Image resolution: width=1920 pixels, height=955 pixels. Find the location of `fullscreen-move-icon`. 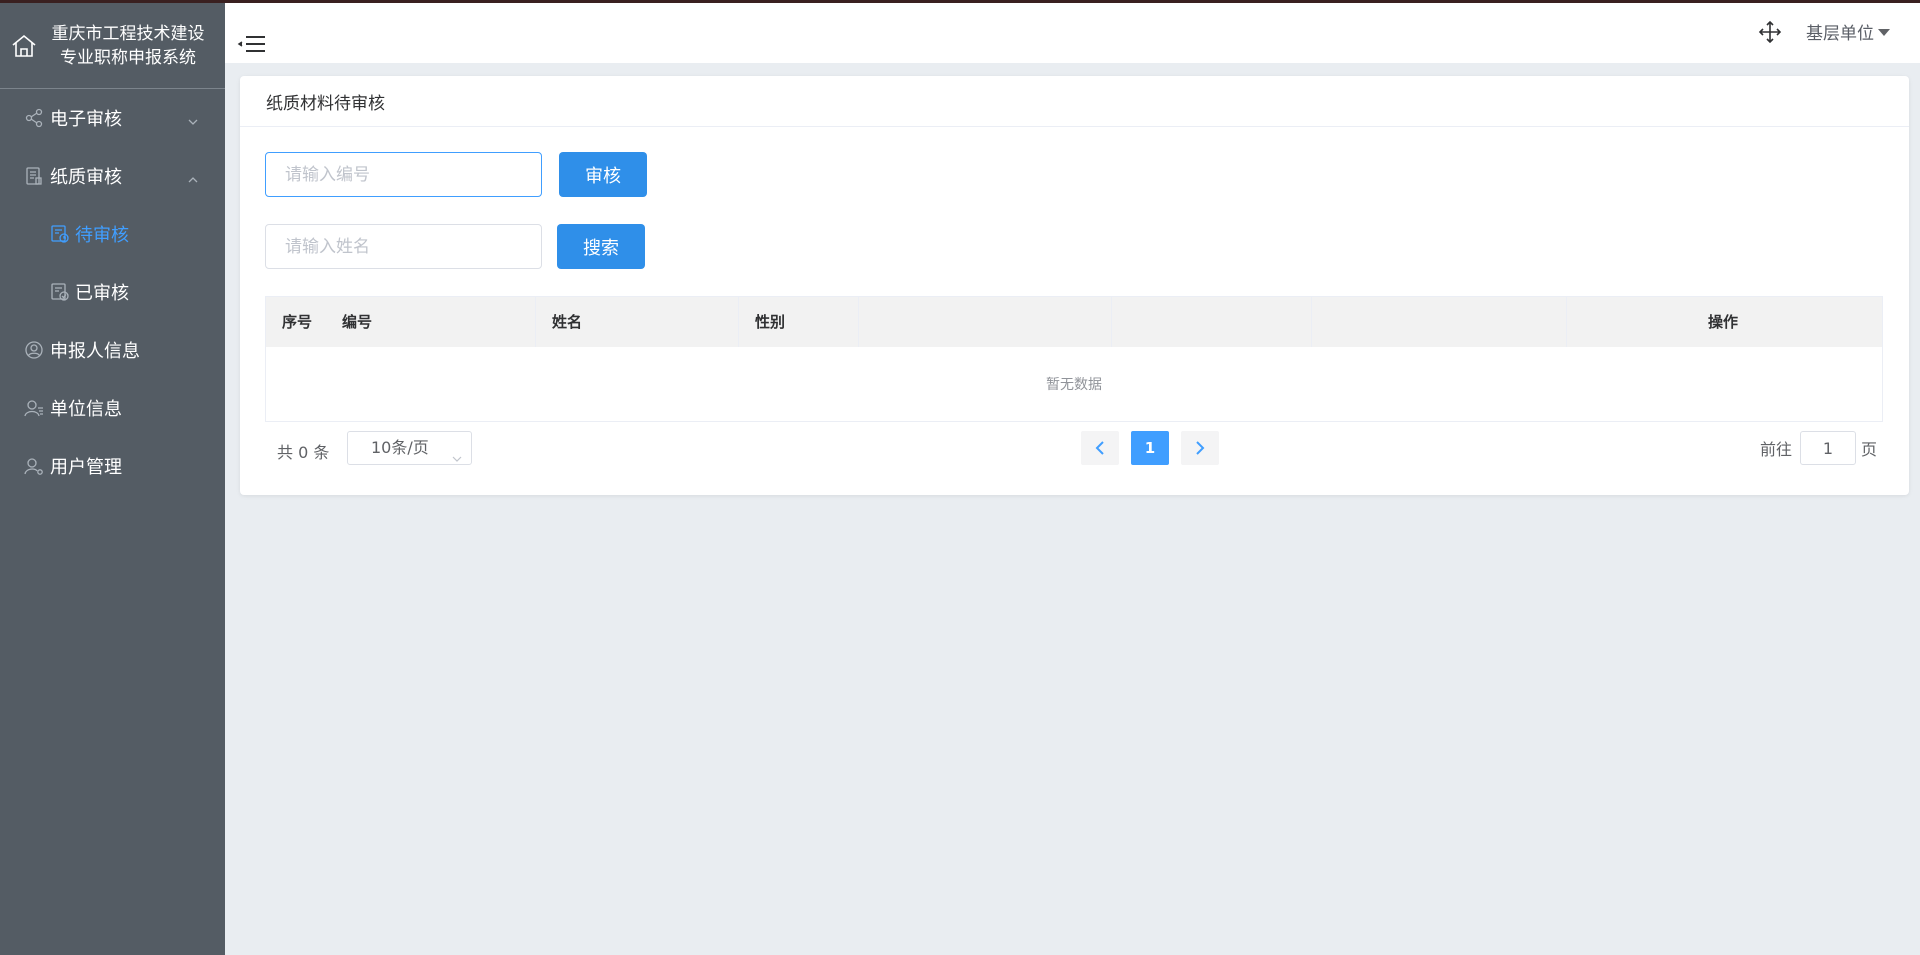

fullscreen-move-icon is located at coordinates (1770, 32).